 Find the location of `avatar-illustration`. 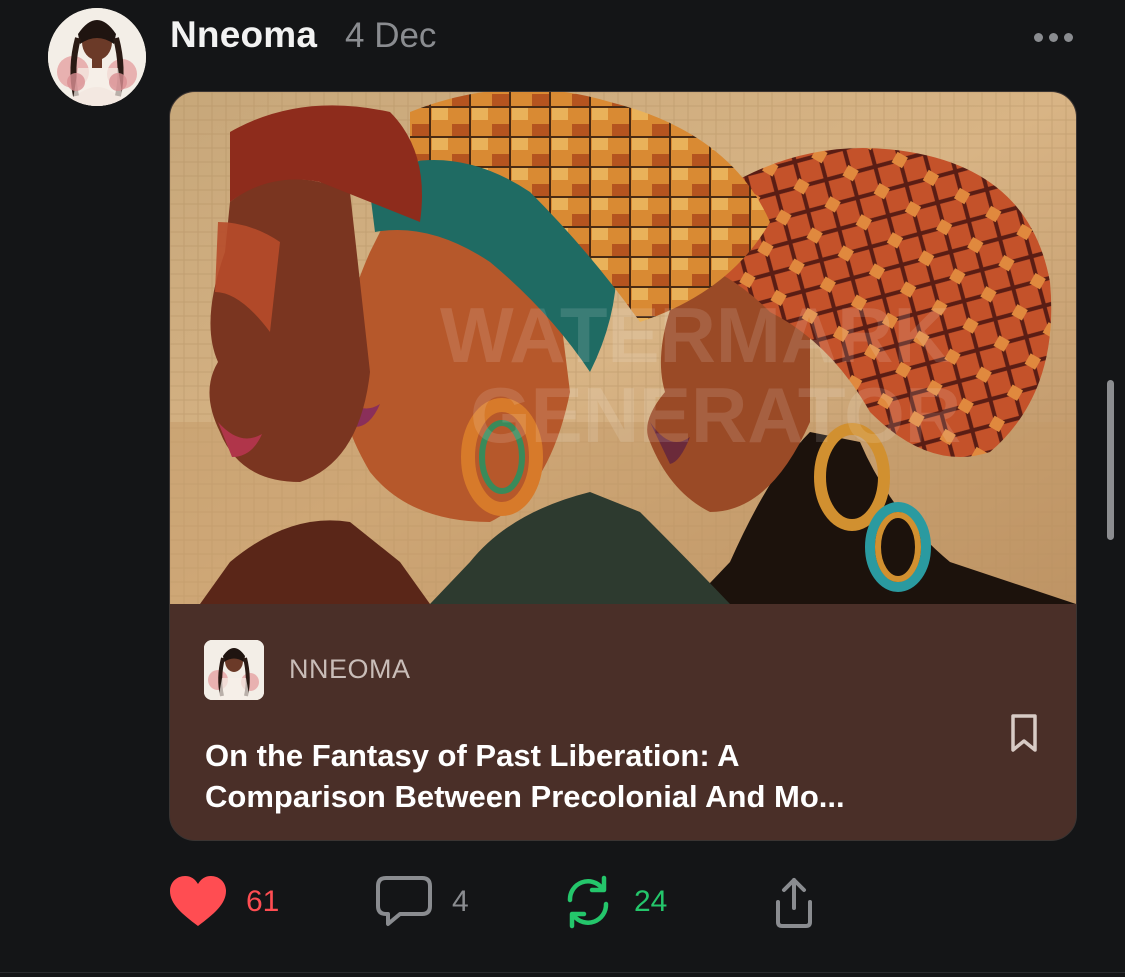

avatar-illustration is located at coordinates (97, 57).